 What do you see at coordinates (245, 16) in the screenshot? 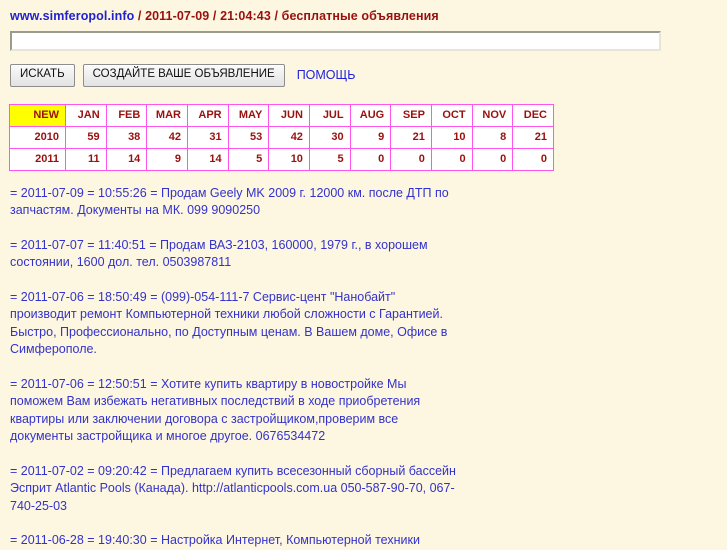
I see `header-time: 21:04:43` at bounding box center [245, 16].